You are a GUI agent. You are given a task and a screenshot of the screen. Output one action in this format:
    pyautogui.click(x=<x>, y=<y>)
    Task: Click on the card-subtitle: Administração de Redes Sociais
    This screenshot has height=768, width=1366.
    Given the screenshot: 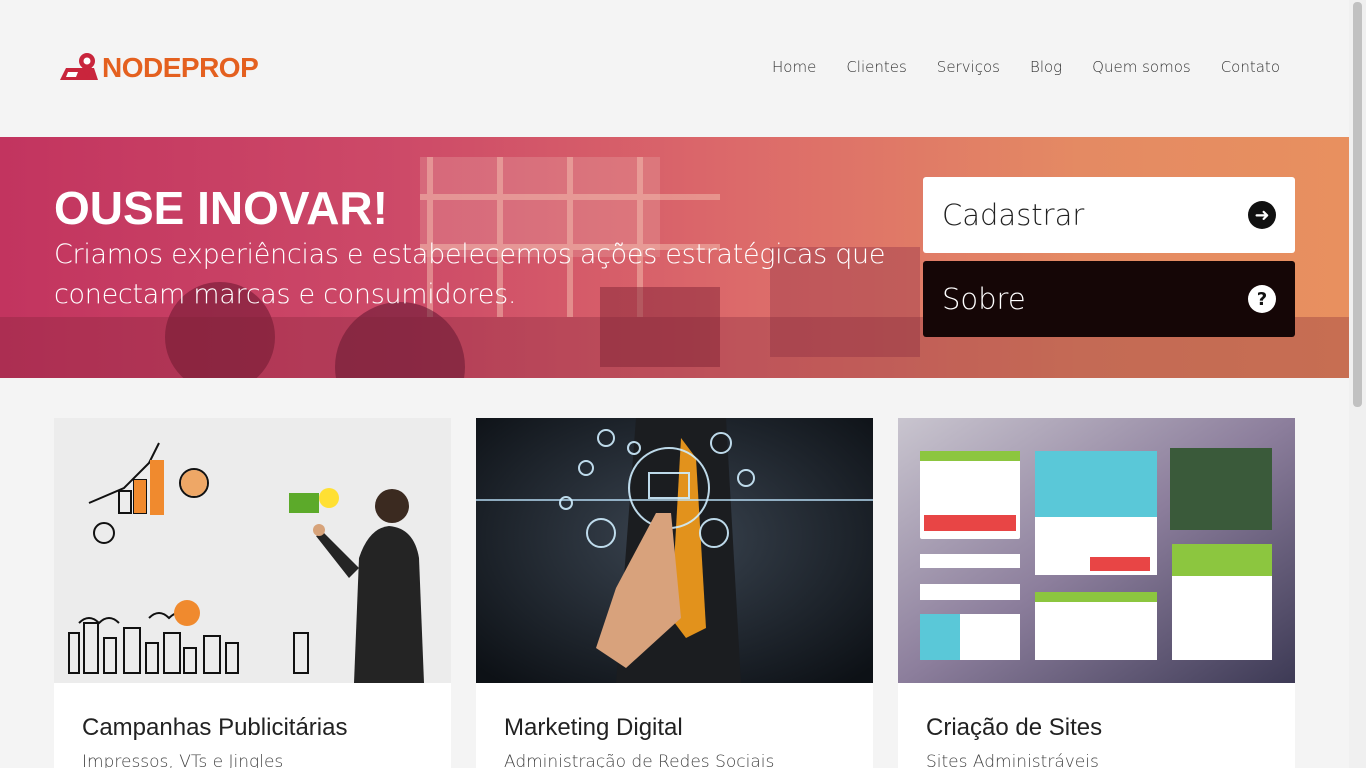 What is the action you would take?
    pyautogui.click(x=639, y=760)
    